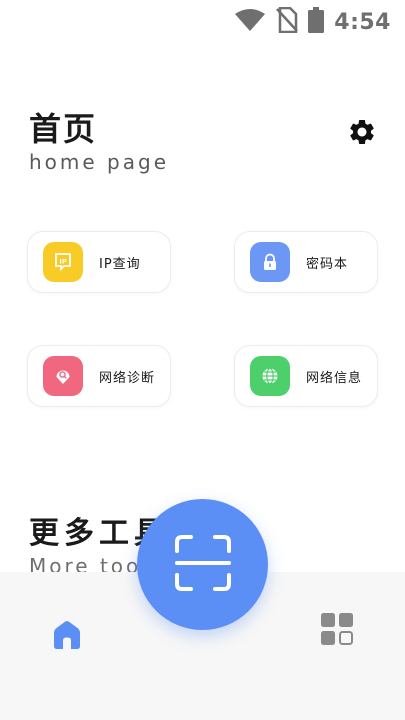 This screenshot has height=720, width=405. What do you see at coordinates (250, 22) in the screenshot?
I see `wifi-icon` at bounding box center [250, 22].